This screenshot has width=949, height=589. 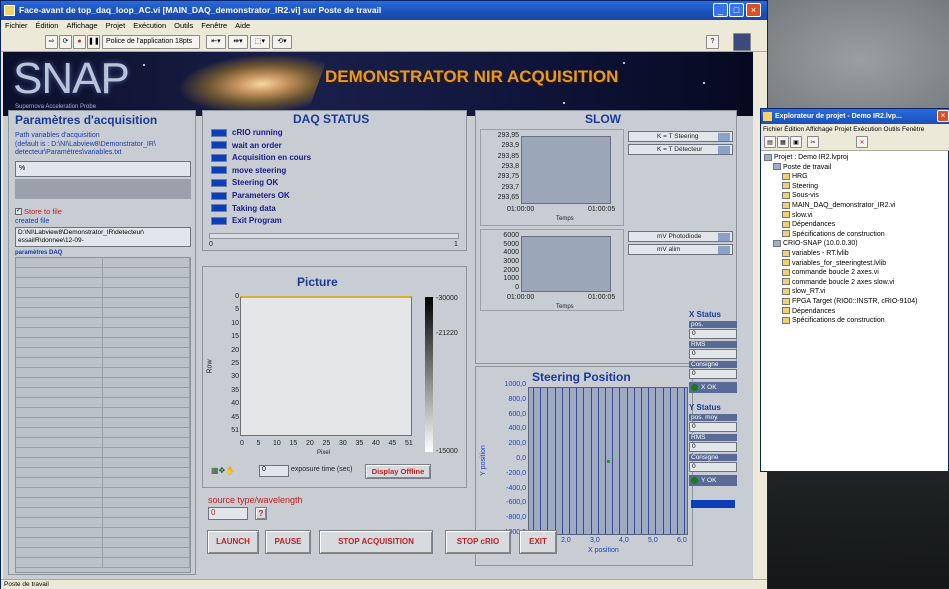 What do you see at coordinates (47, 25) in the screenshot?
I see `menu-edition: Édition` at bounding box center [47, 25].